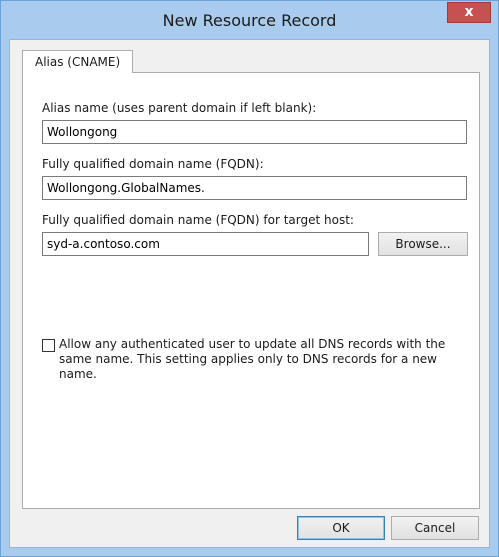 The image size is (499, 557). I want to click on tab-alias-cname: Alias (CNAME), so click(78, 61).